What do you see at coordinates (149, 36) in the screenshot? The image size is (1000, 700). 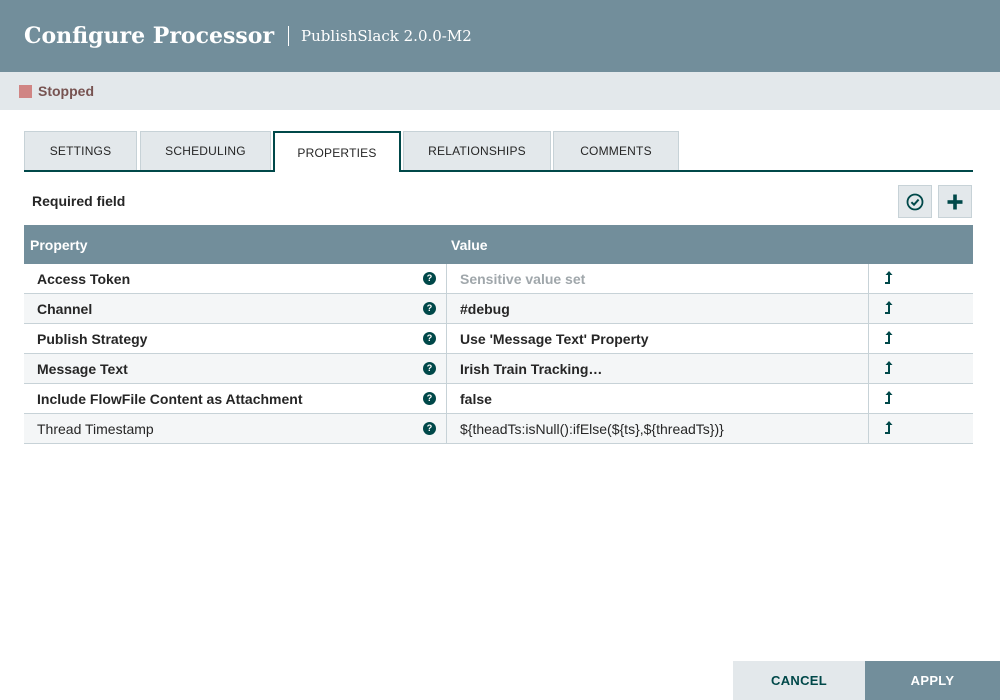 I see `dialog-title: Configure Processor` at bounding box center [149, 36].